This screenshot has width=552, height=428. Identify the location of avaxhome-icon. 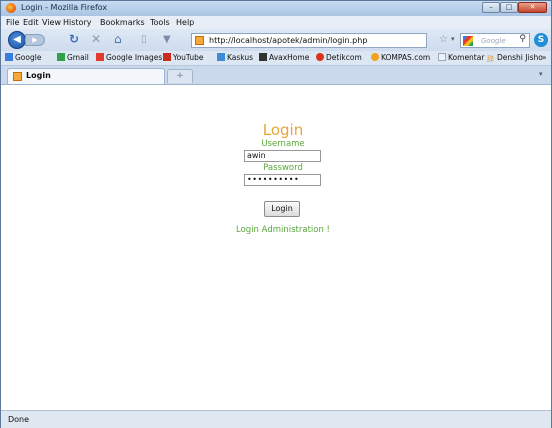
(263, 57).